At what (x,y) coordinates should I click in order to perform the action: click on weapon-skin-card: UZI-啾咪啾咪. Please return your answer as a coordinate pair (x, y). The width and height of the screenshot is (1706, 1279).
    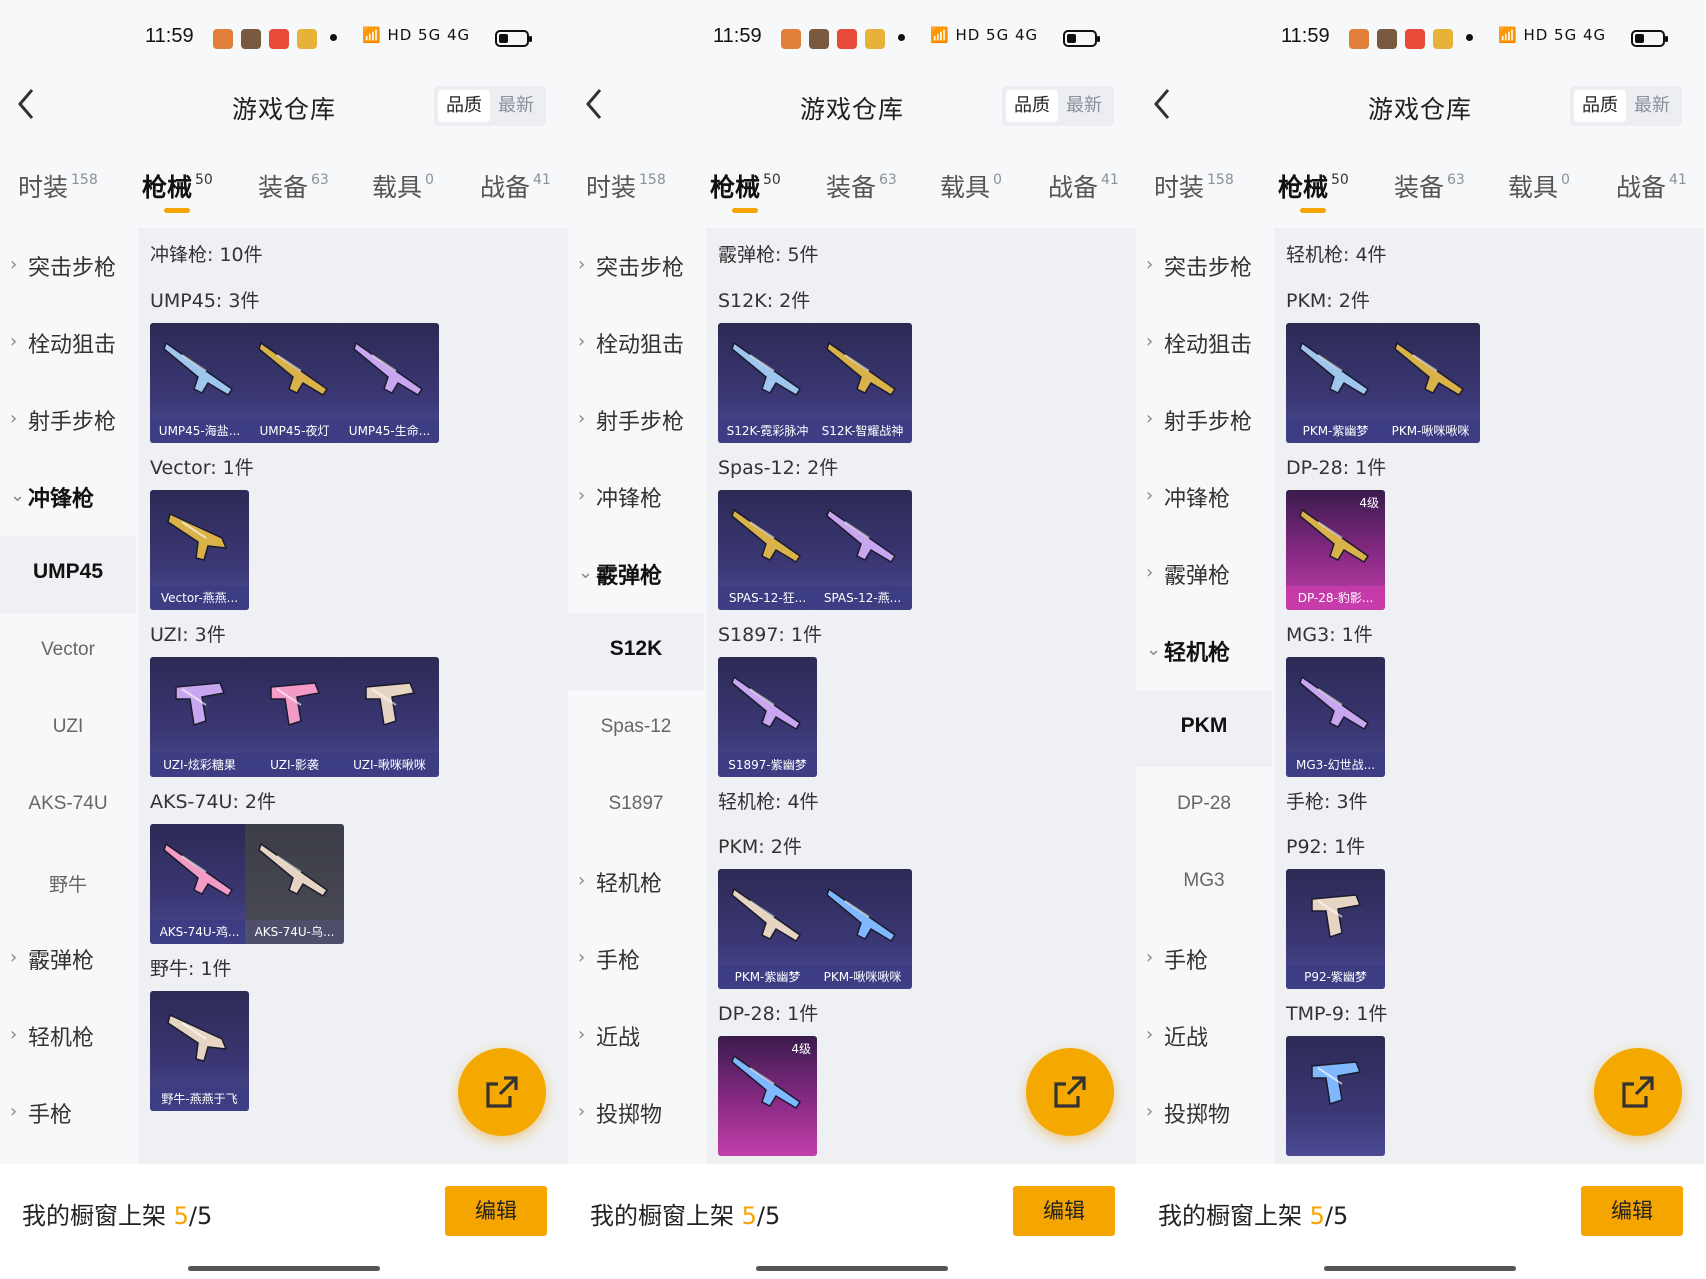
    Looking at the image, I should click on (389, 717).